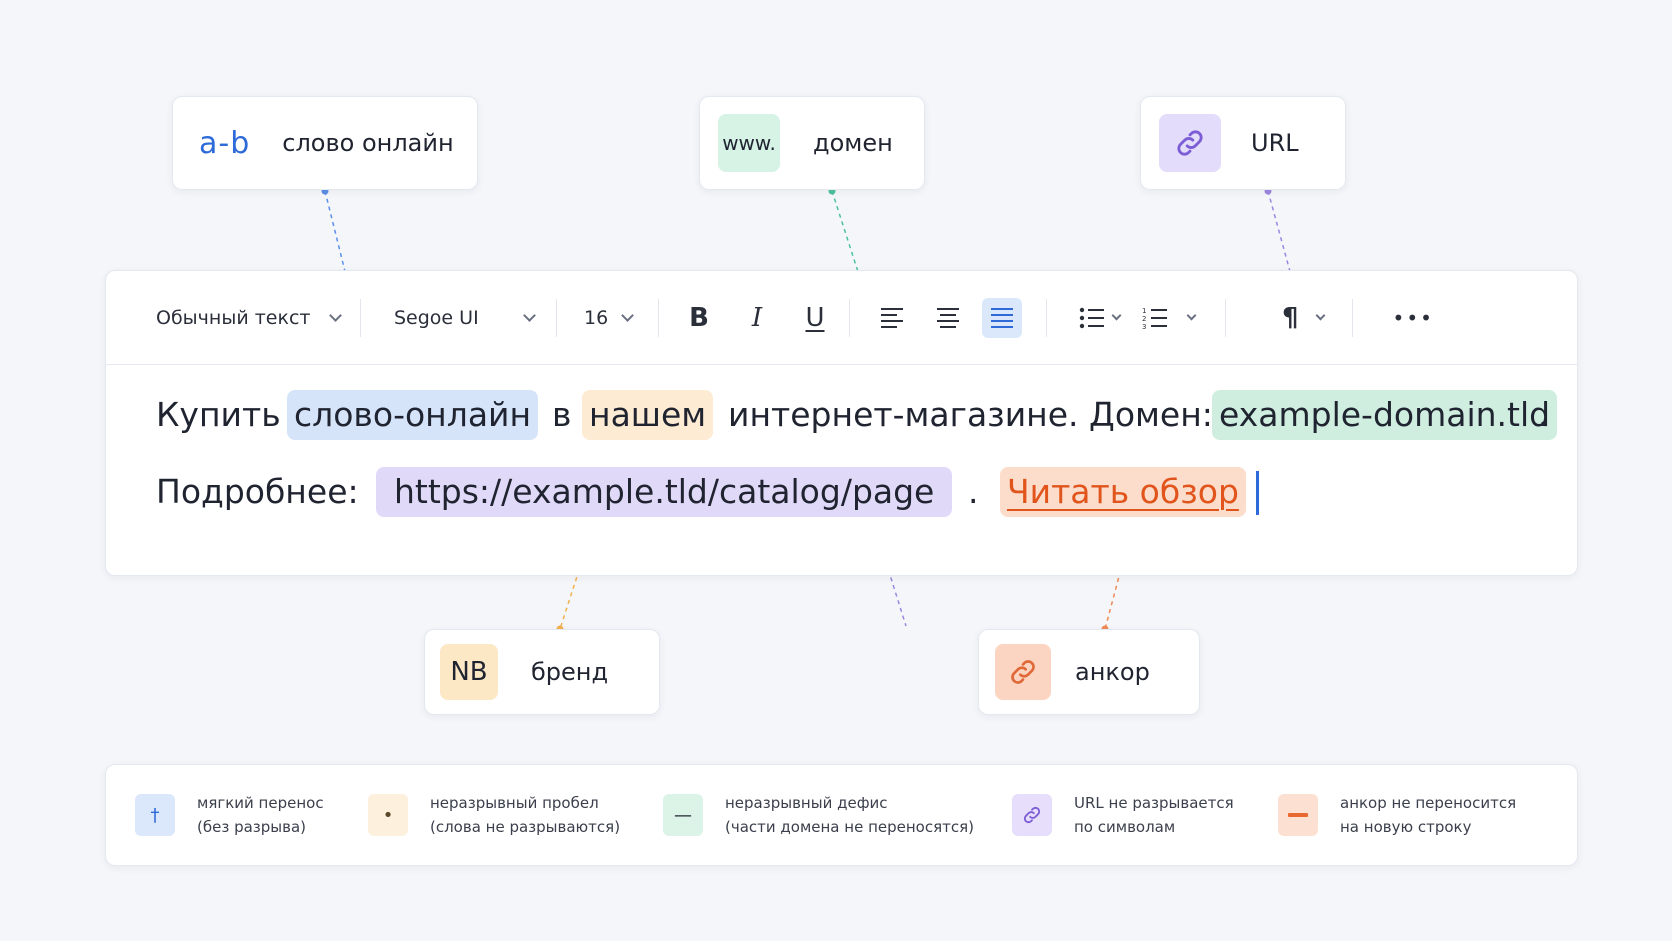  I want to click on align-left-button, so click(892, 318).